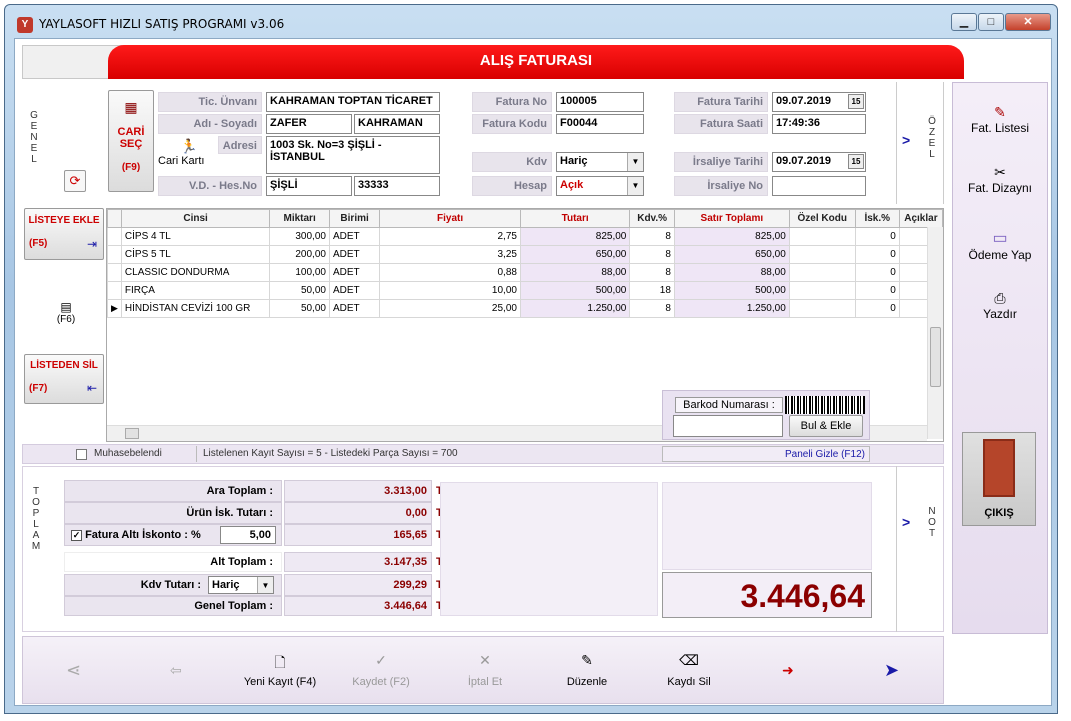 Image resolution: width=1071 pixels, height=721 pixels. Describe the element at coordinates (450, 254) in the screenshot. I see `table-cell: 3,25` at that location.